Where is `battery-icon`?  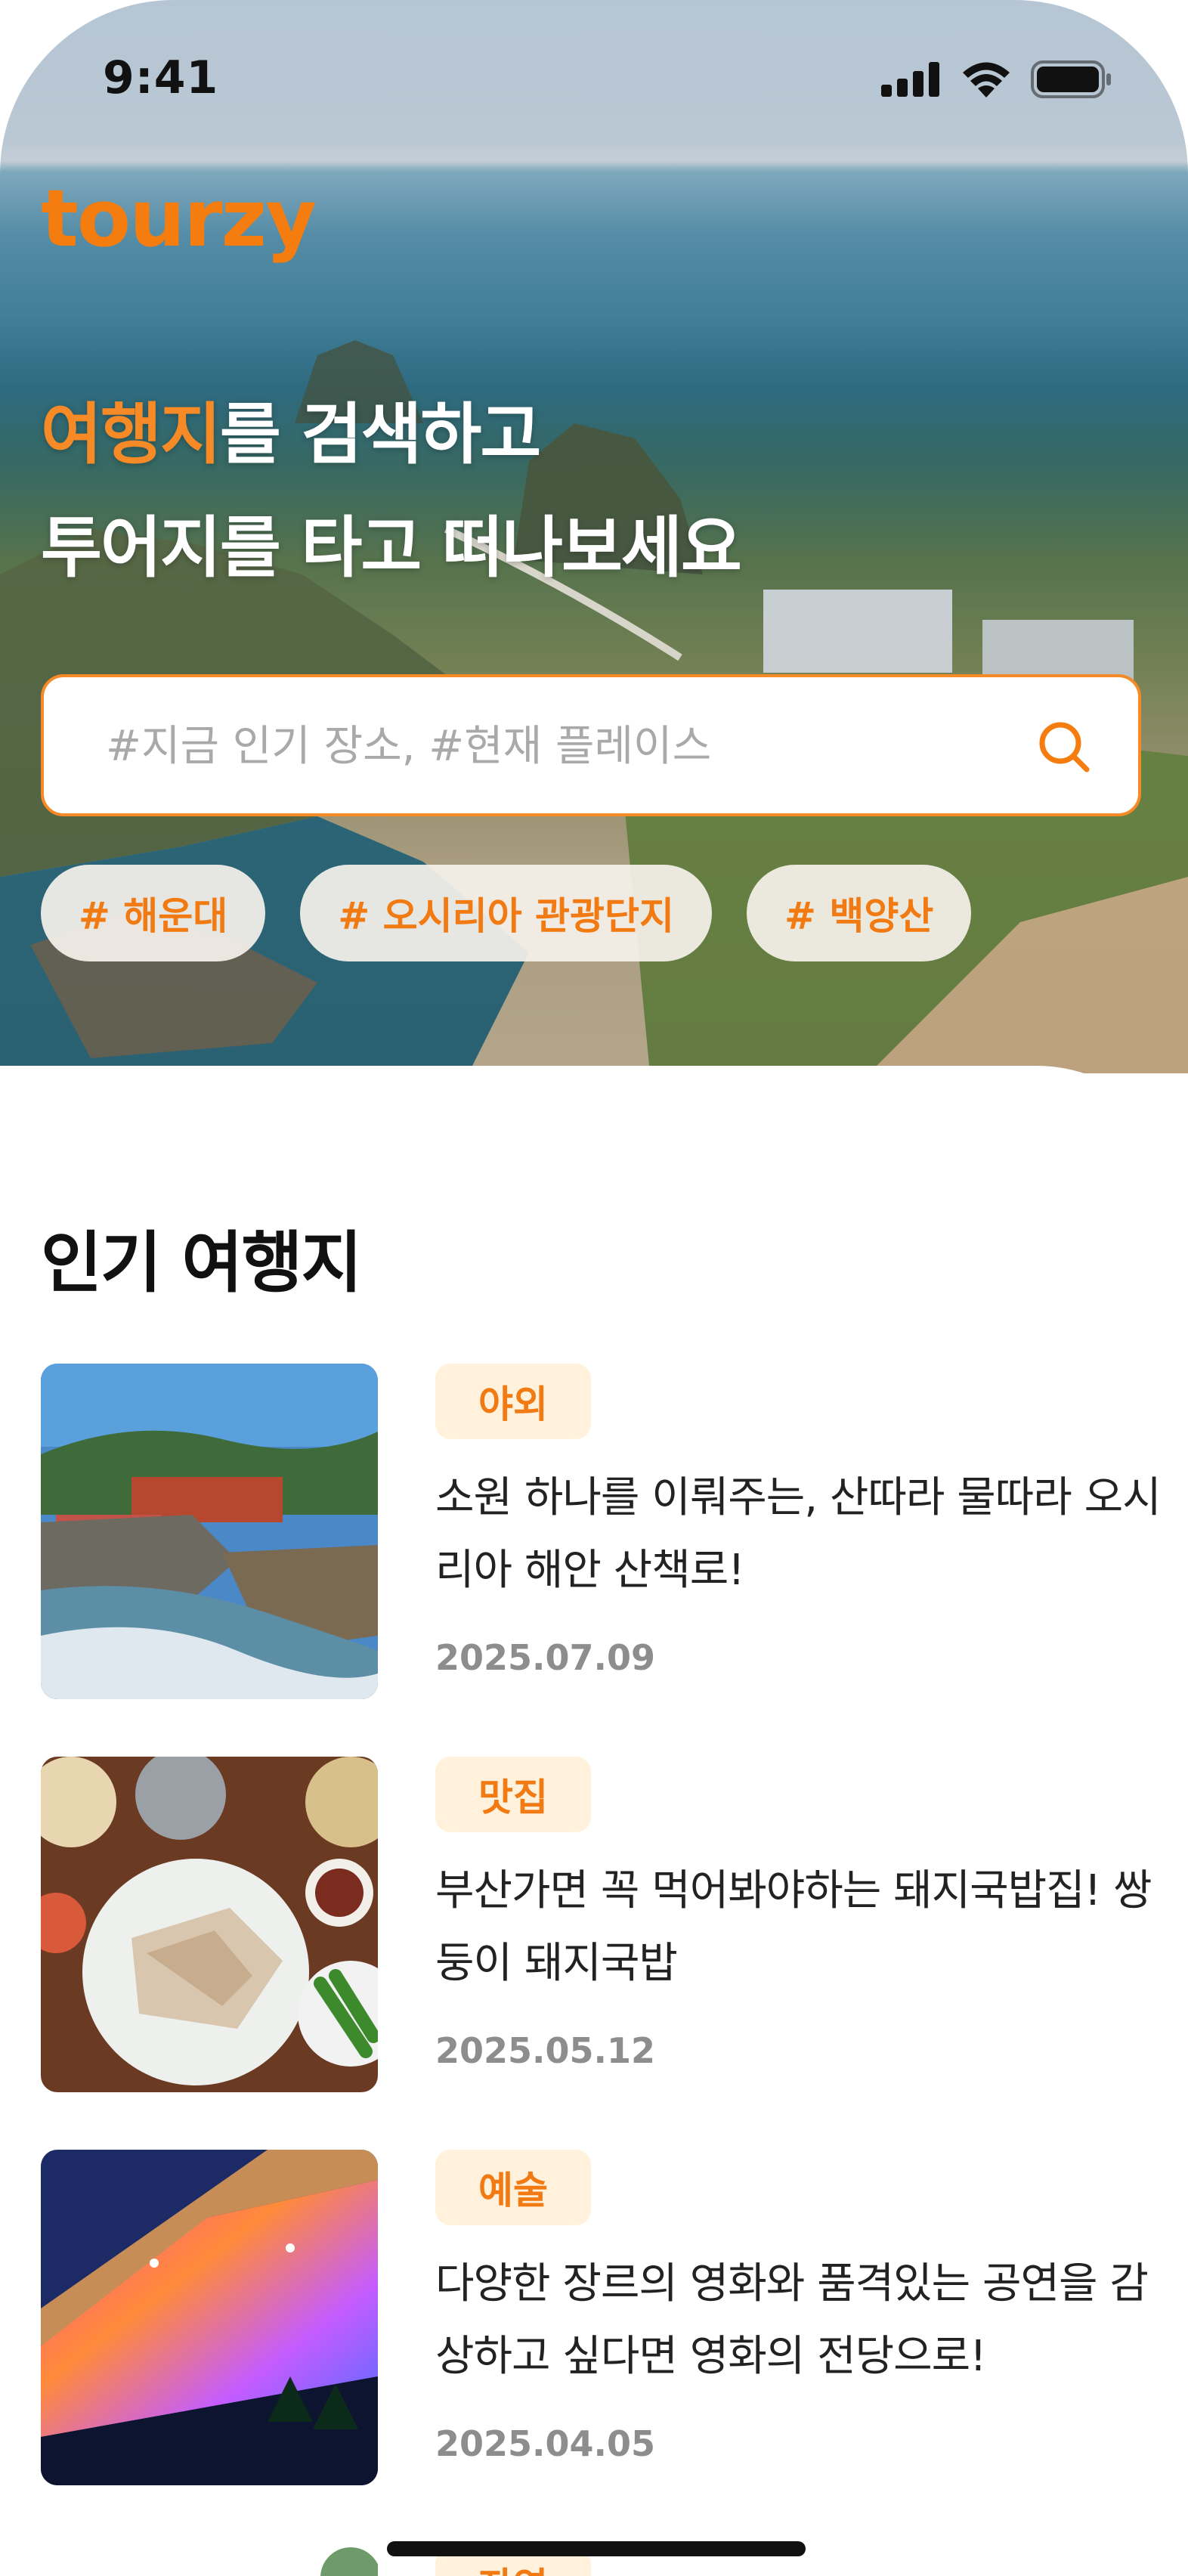
battery-icon is located at coordinates (1071, 79).